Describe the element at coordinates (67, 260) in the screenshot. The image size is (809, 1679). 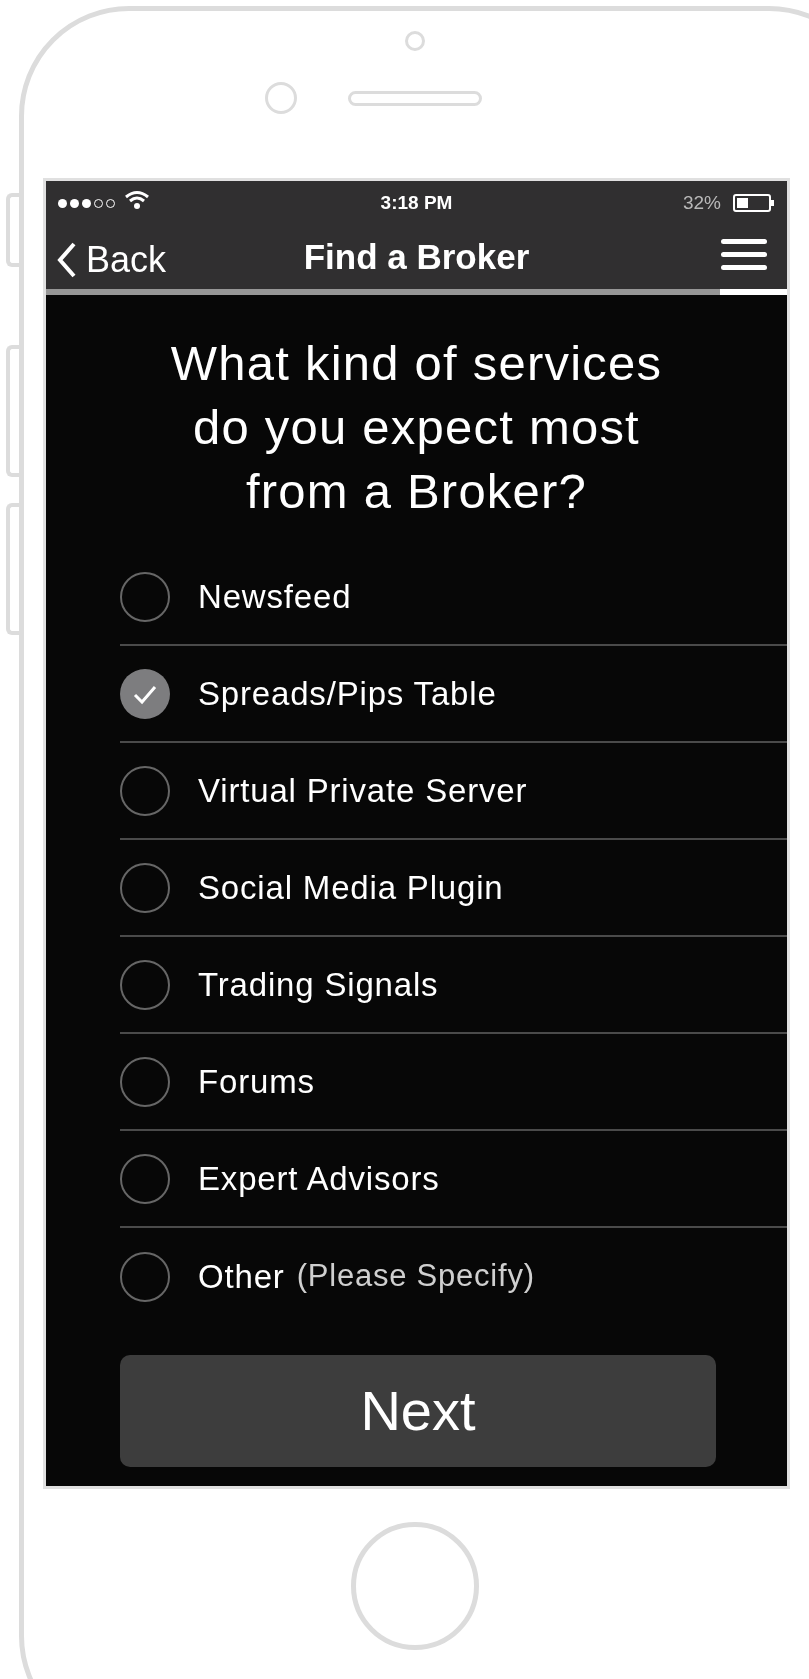
I see `chevron-left-icon` at that location.